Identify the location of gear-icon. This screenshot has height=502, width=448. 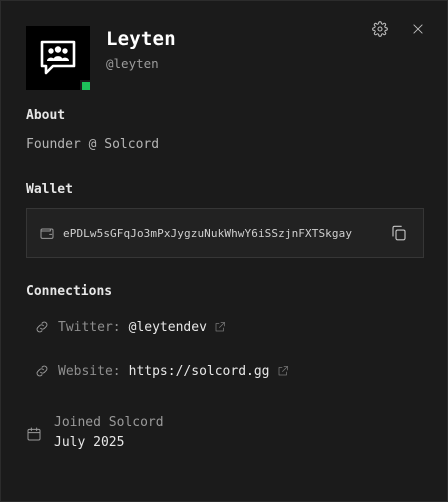
(380, 29).